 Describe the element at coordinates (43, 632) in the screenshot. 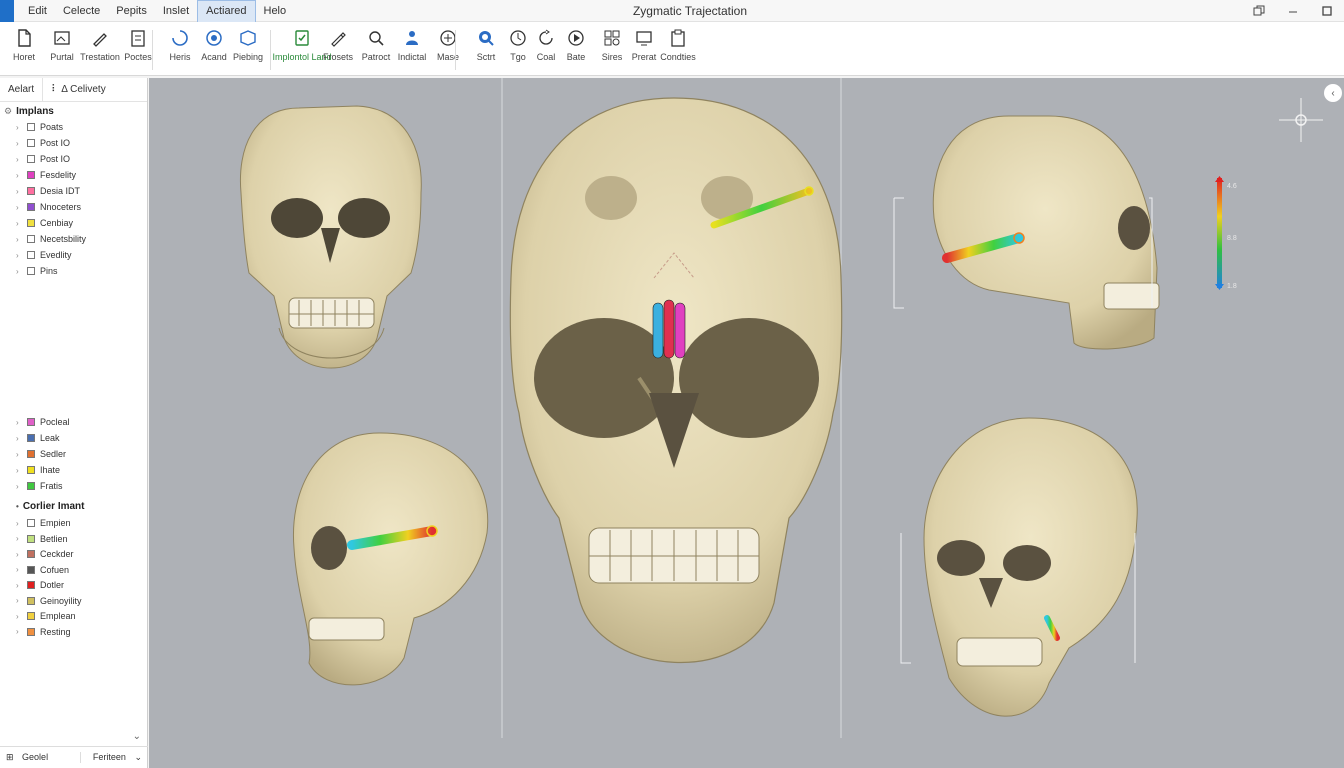

I see `tree-item: › Resting` at that location.